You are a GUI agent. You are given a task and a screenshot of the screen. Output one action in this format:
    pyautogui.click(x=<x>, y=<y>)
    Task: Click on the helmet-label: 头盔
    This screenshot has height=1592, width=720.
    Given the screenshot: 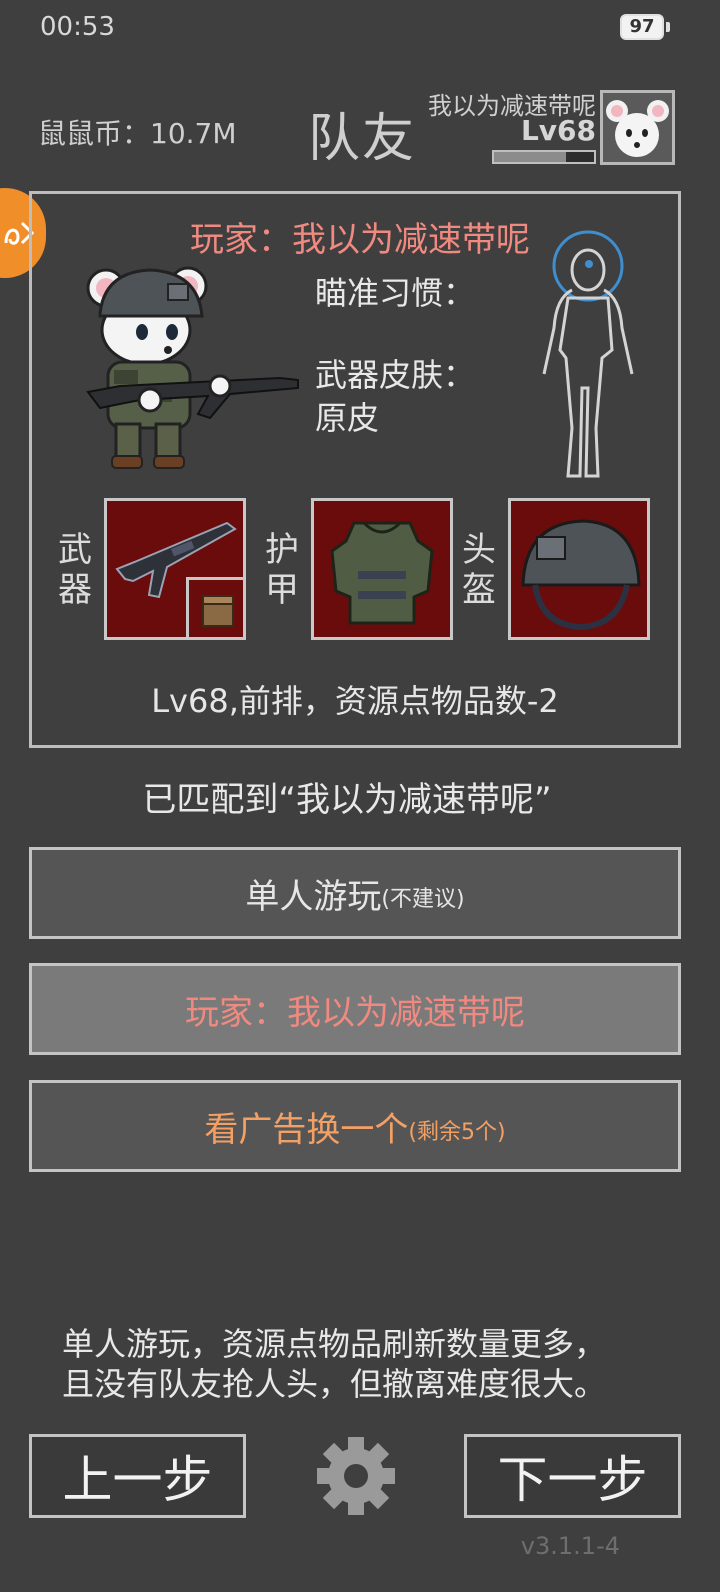 What is the action you would take?
    pyautogui.click(x=479, y=570)
    